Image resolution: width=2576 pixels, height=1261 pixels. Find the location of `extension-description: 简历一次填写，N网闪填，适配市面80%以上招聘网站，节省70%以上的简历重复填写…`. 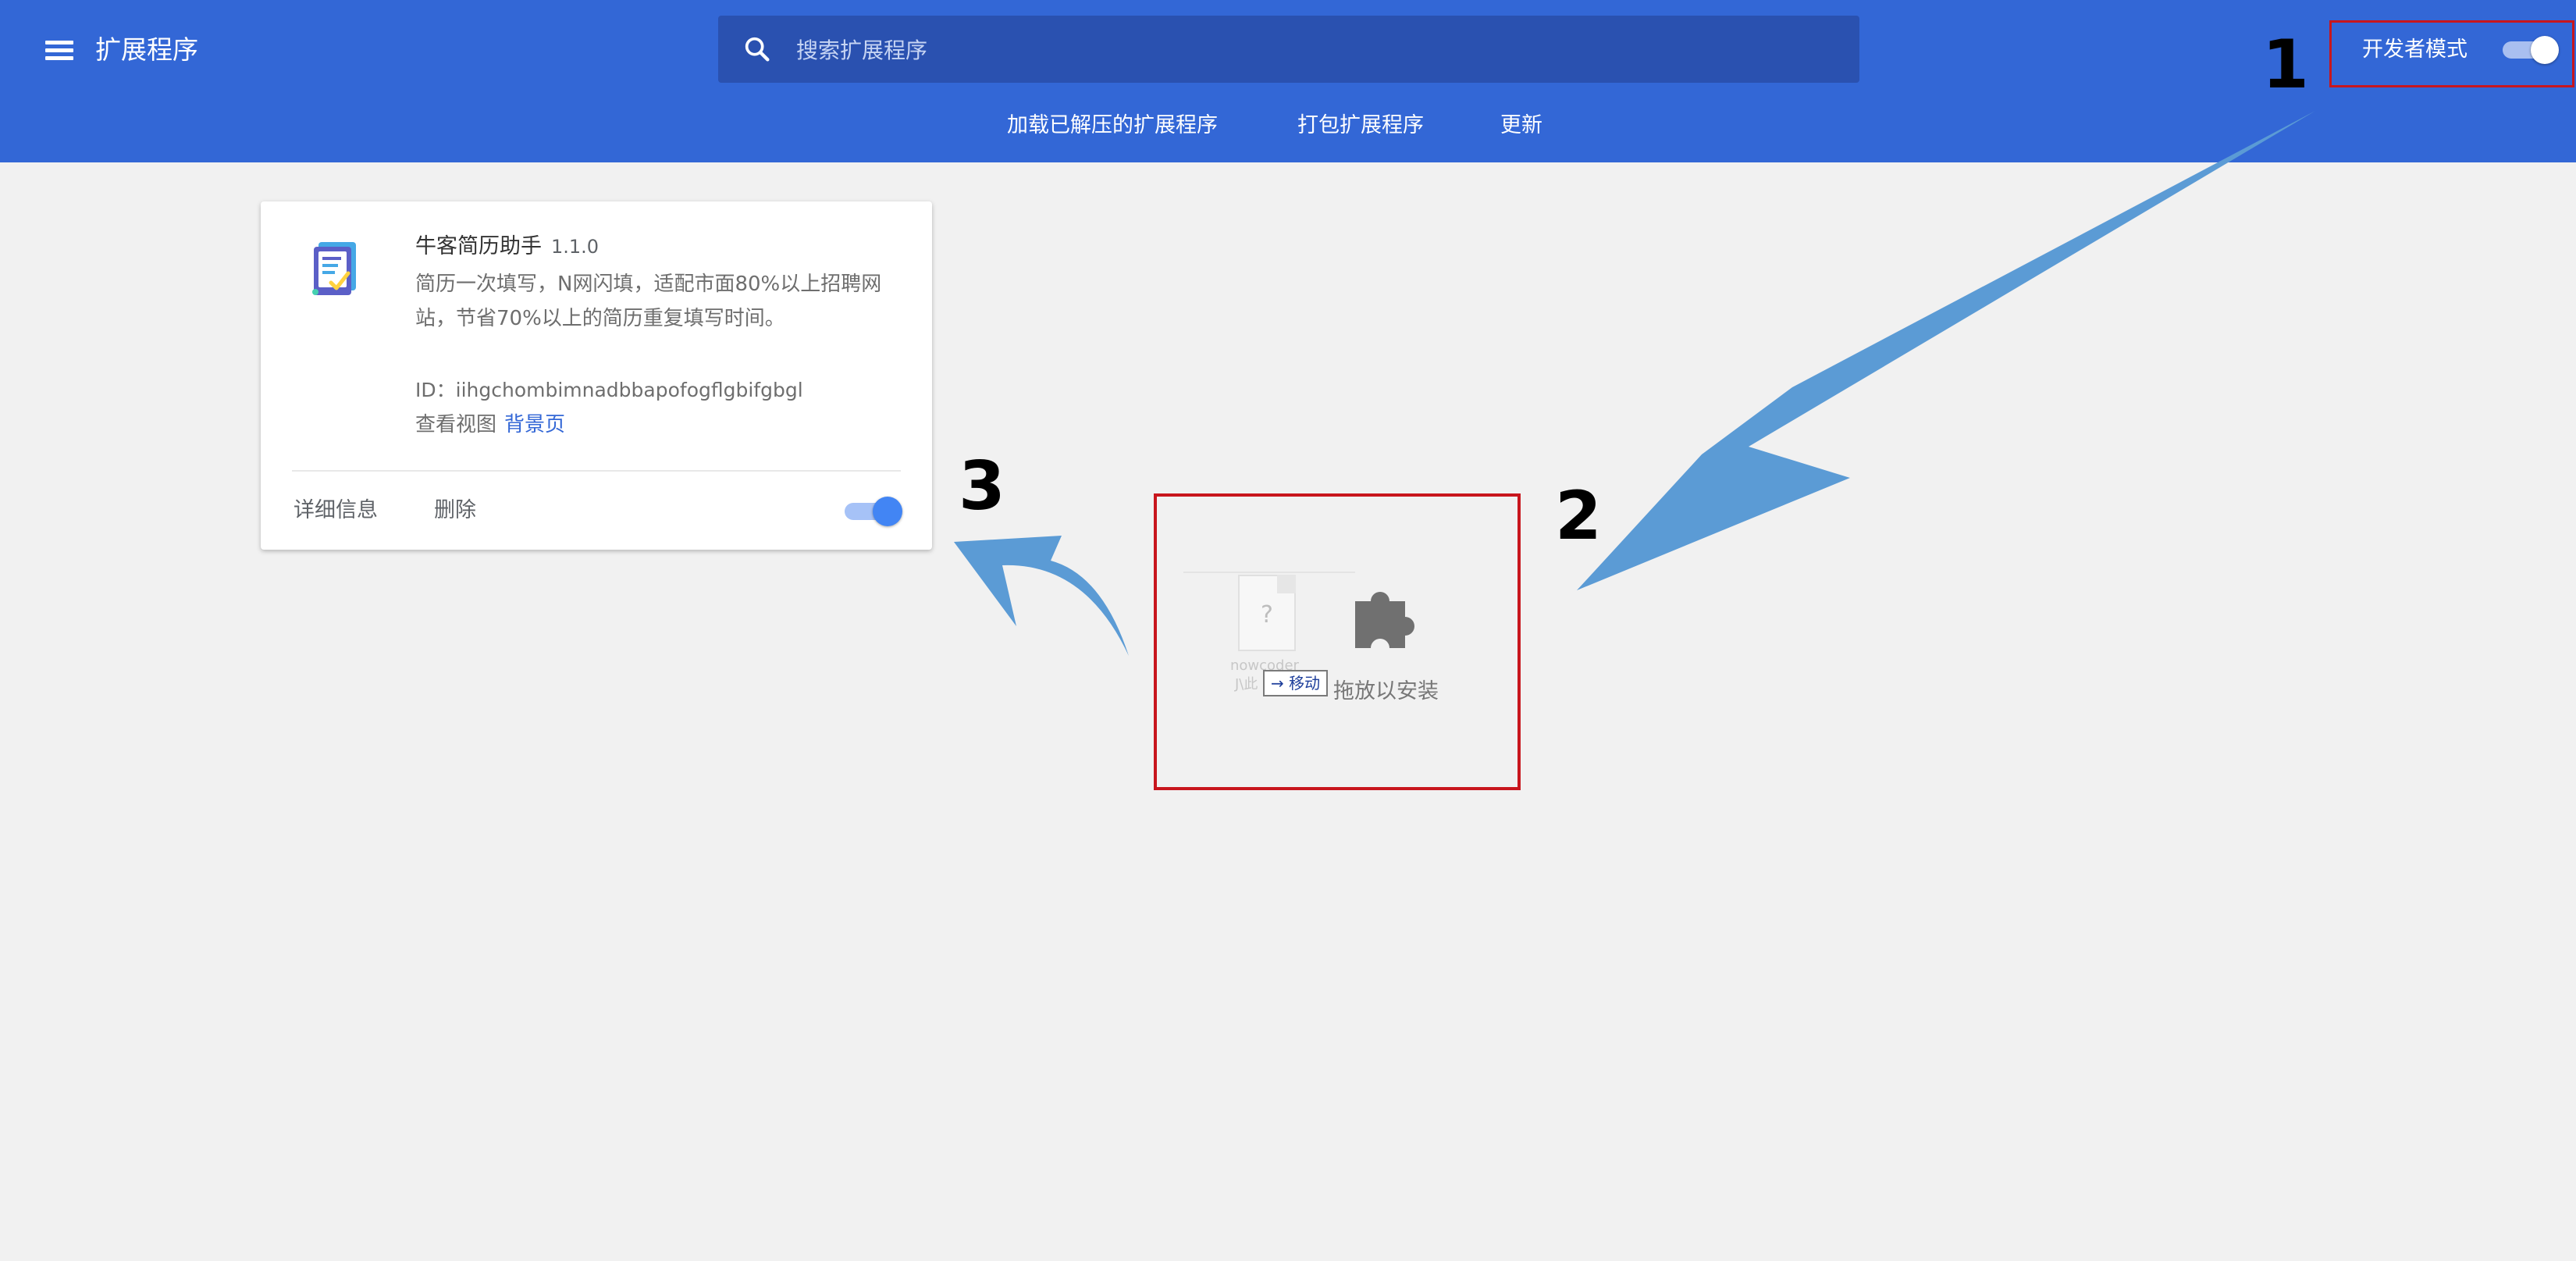

extension-description: 简历一次填写，N网闪填，适配市面80%以上招聘网站，节省70%以上的简历重复填写… is located at coordinates (648, 301).